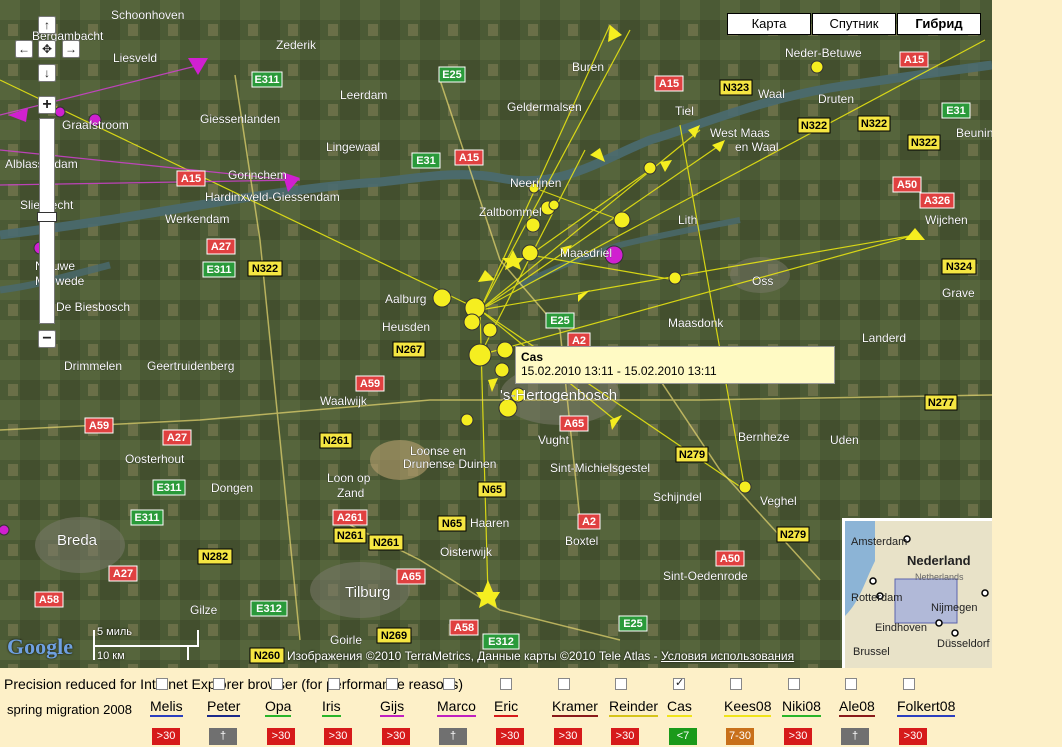  I want to click on place-label: 's-Hertogenbosch, so click(558, 395).